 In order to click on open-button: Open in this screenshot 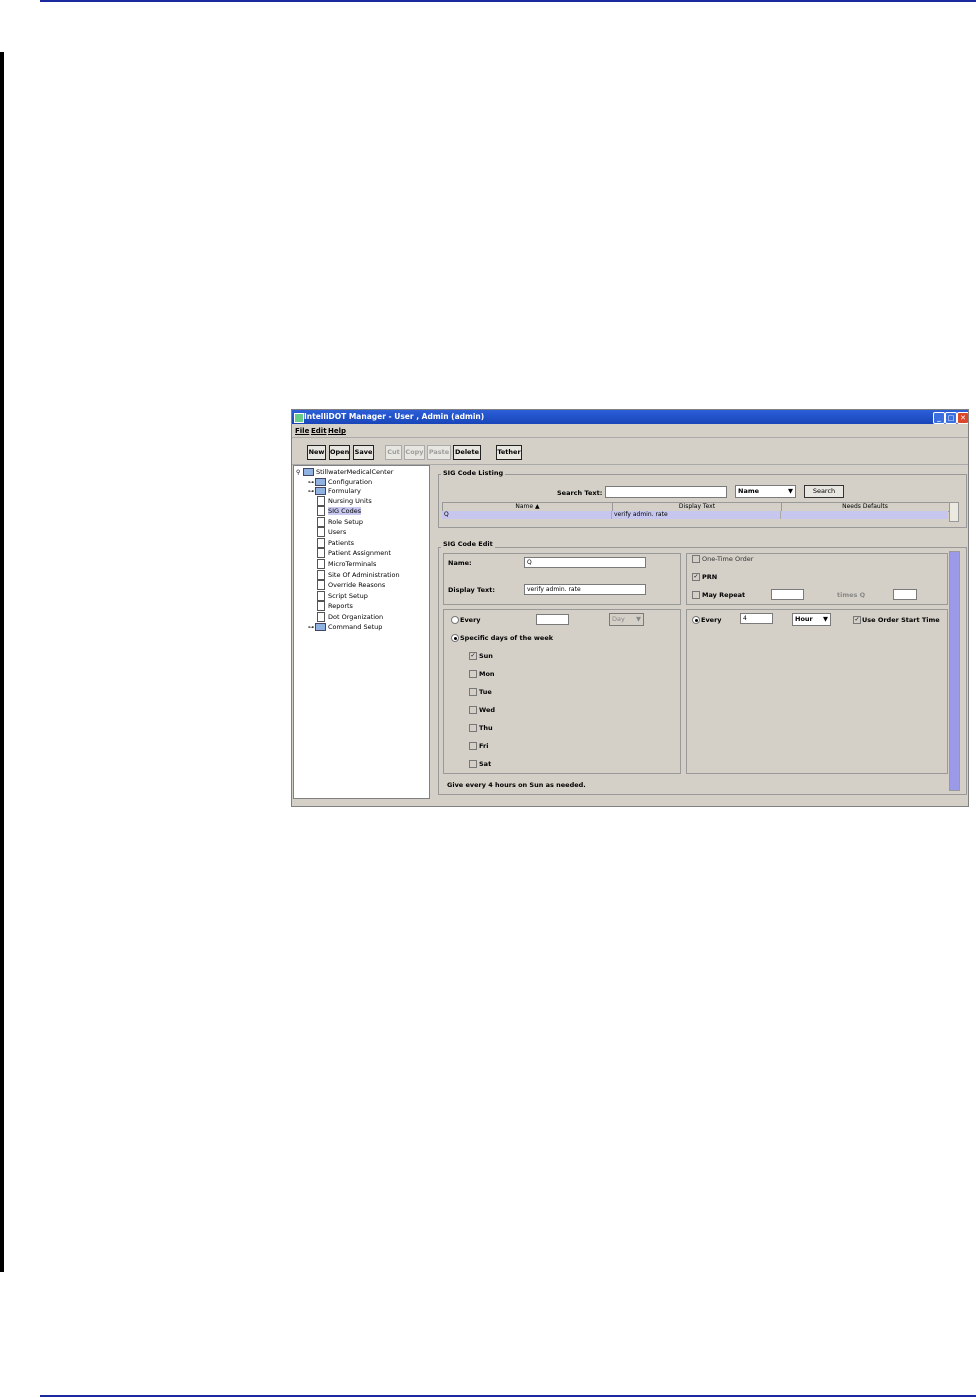, I will do `click(339, 452)`.